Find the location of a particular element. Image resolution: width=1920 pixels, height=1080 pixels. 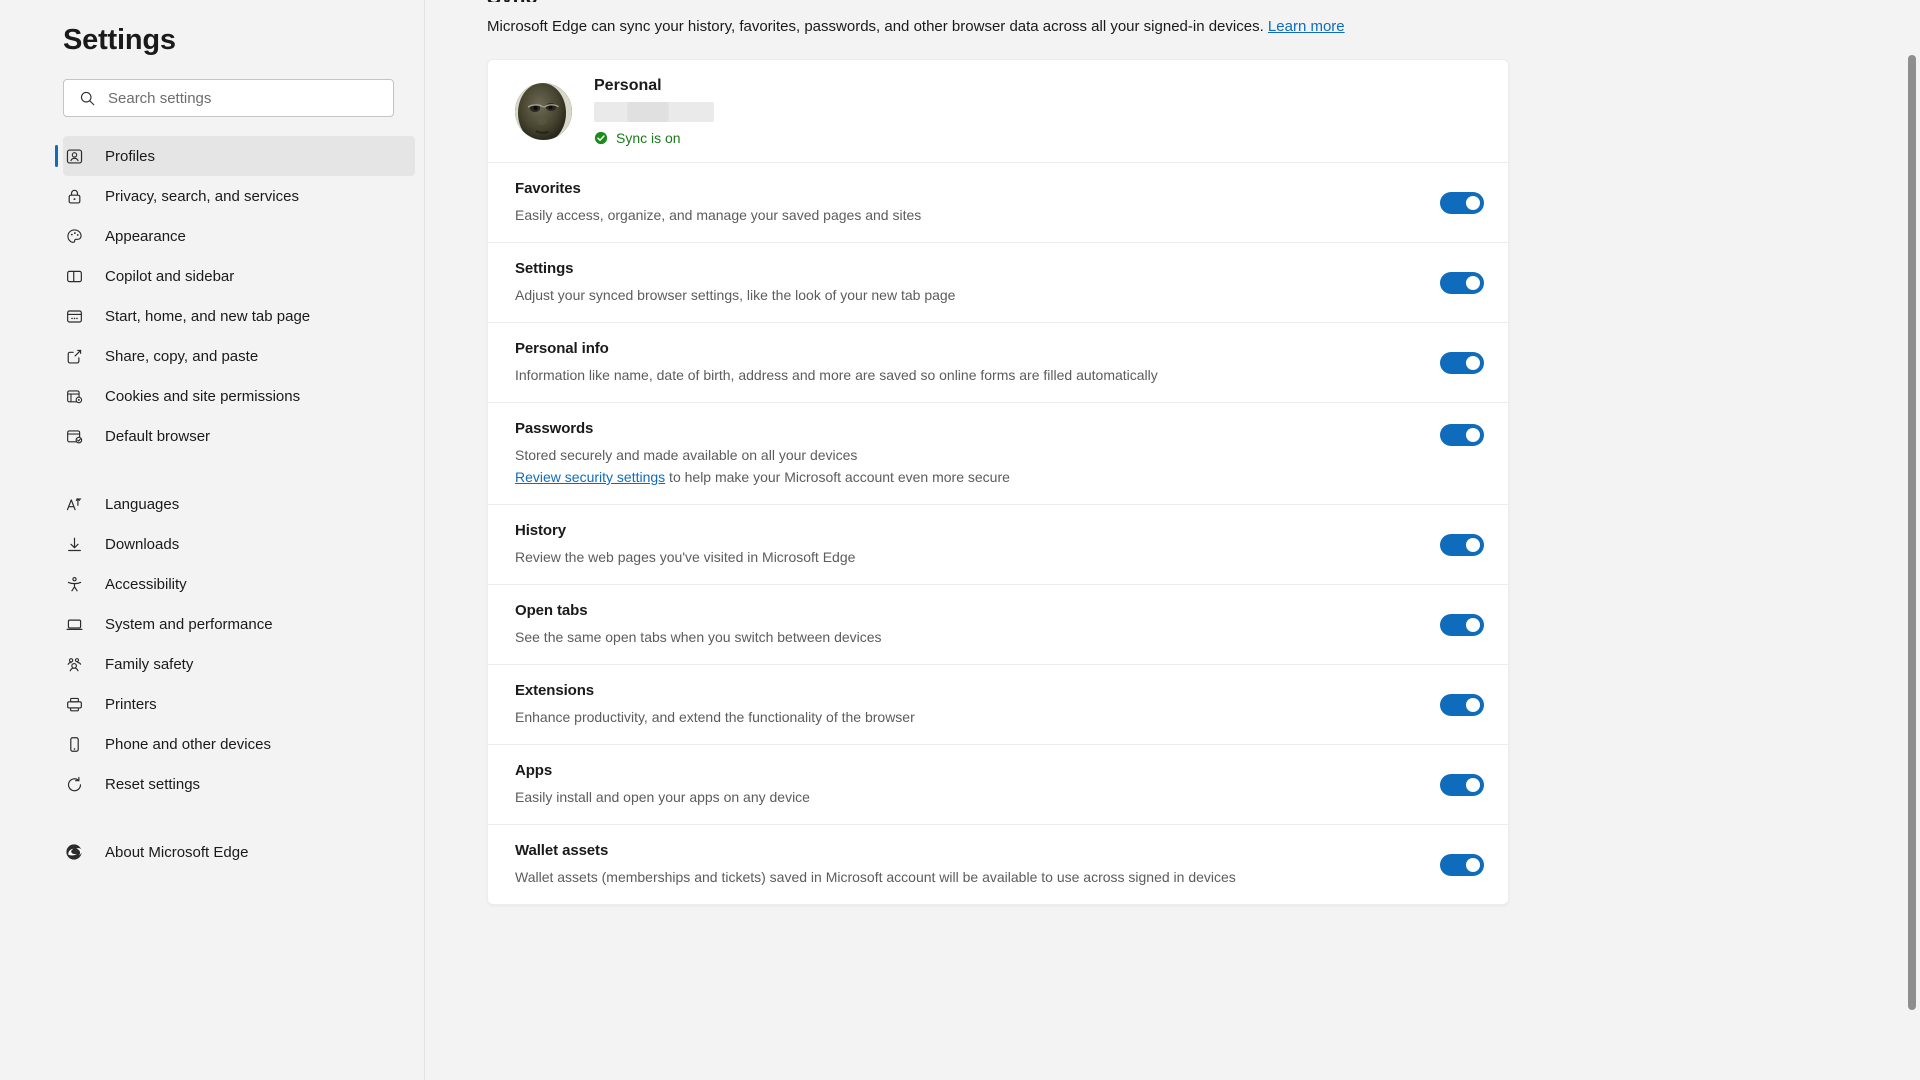

sidebar-item-label: Reset settings is located at coordinates (153, 784).